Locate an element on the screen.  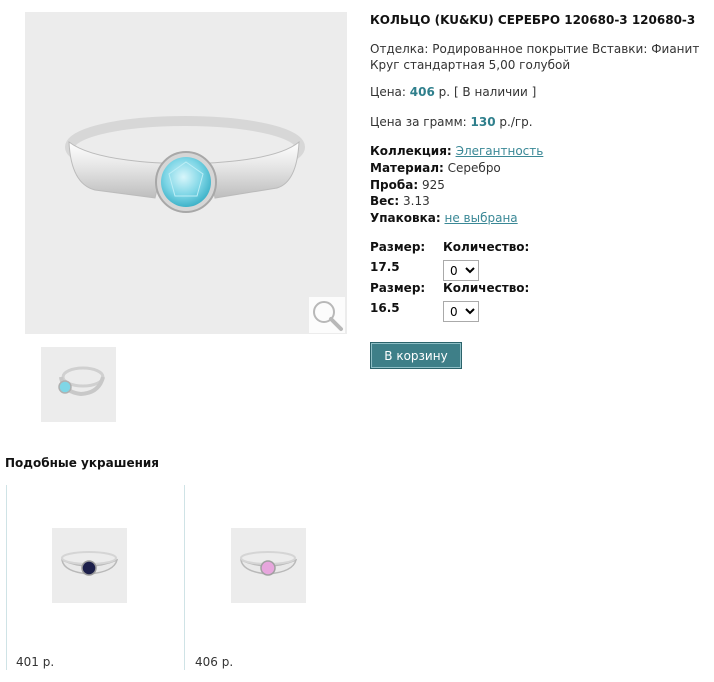
size-value: 17.5 is located at coordinates (385, 267).